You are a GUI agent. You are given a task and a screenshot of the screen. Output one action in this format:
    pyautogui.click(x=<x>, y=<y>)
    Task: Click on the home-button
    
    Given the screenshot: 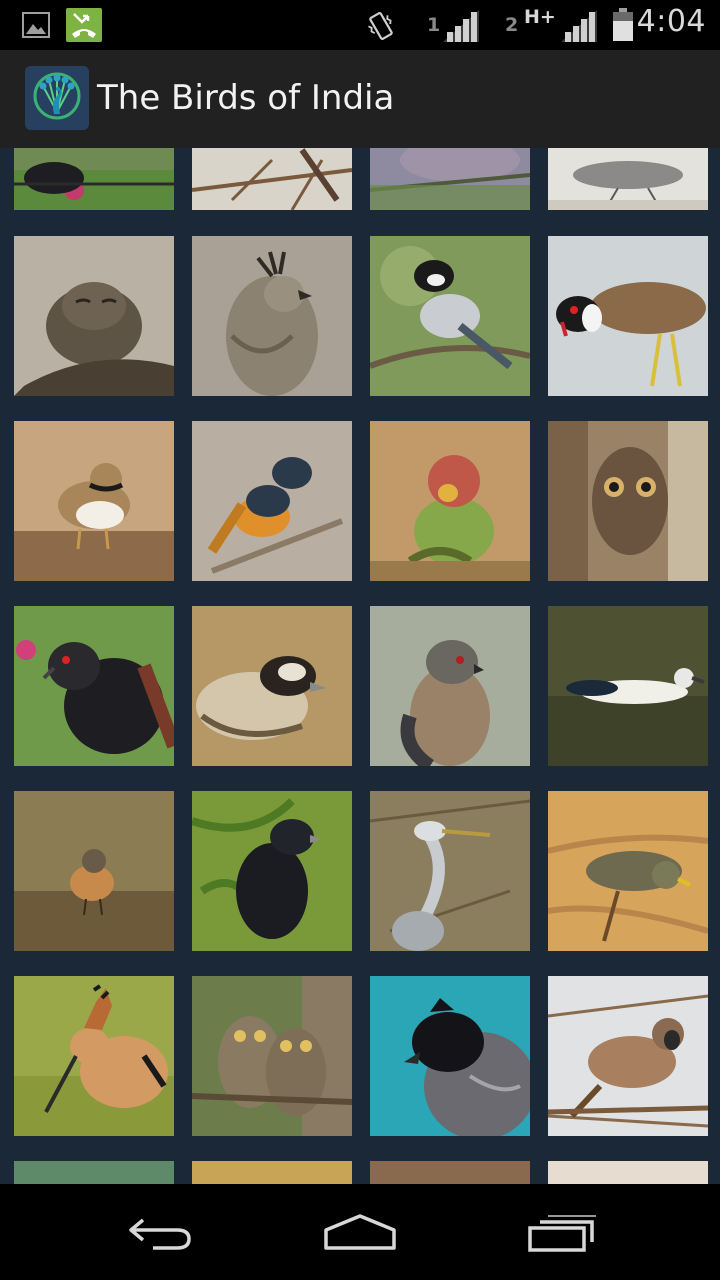 What is the action you would take?
    pyautogui.click(x=360, y=1232)
    